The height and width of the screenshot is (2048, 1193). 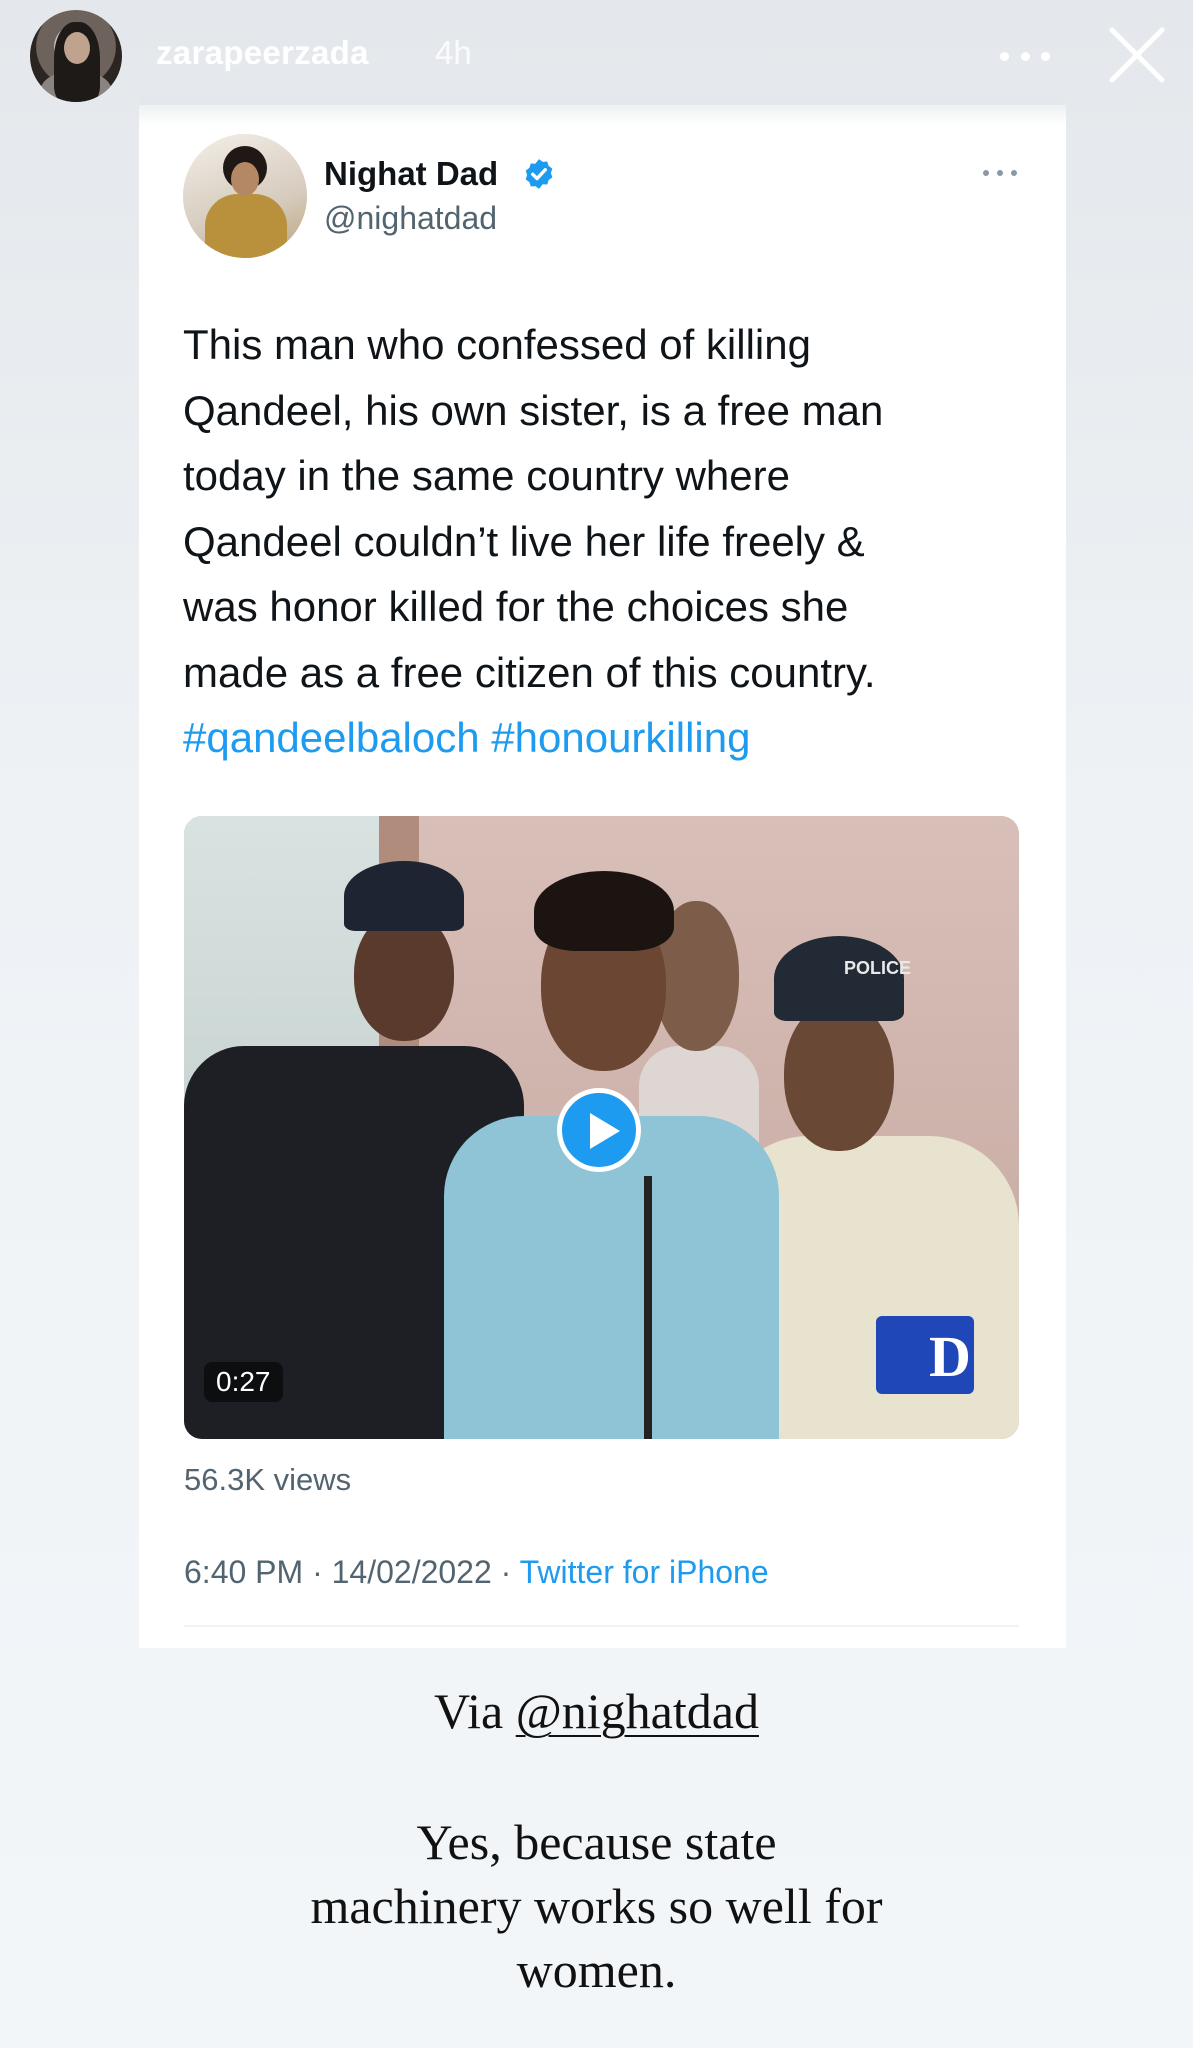 What do you see at coordinates (475, 1711) in the screenshot?
I see `via-prefix: Via` at bounding box center [475, 1711].